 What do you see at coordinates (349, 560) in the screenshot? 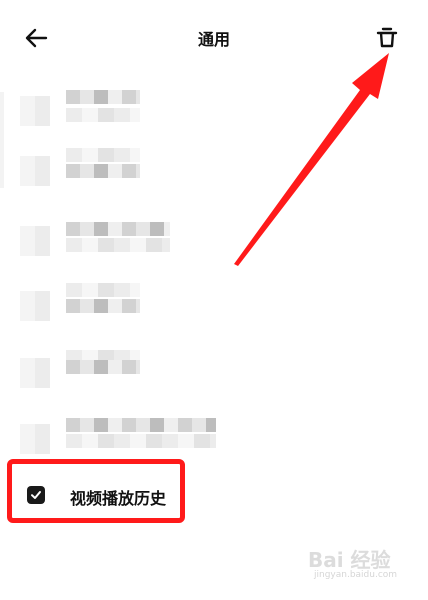
I see `watermark-logo: Bai 经验` at bounding box center [349, 560].